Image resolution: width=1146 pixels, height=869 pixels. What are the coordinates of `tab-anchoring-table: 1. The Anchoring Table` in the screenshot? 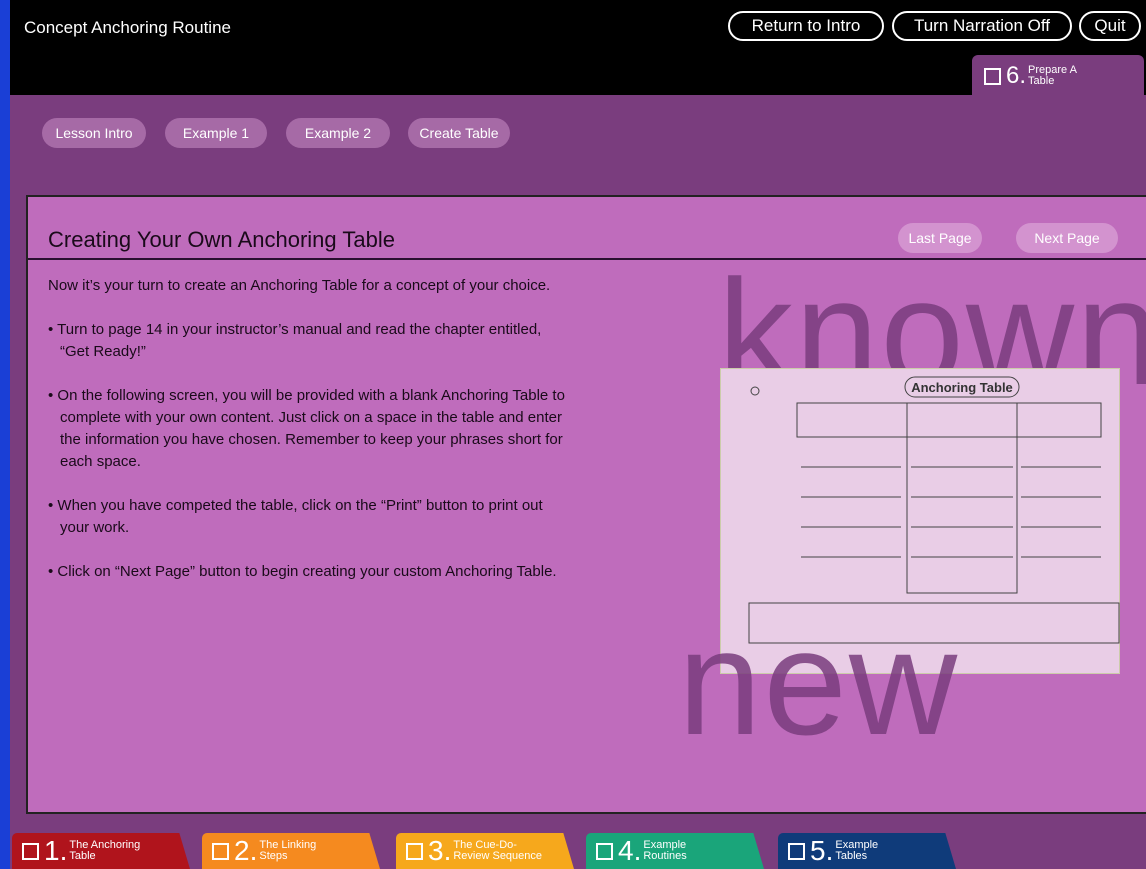 It's located at (101, 851).